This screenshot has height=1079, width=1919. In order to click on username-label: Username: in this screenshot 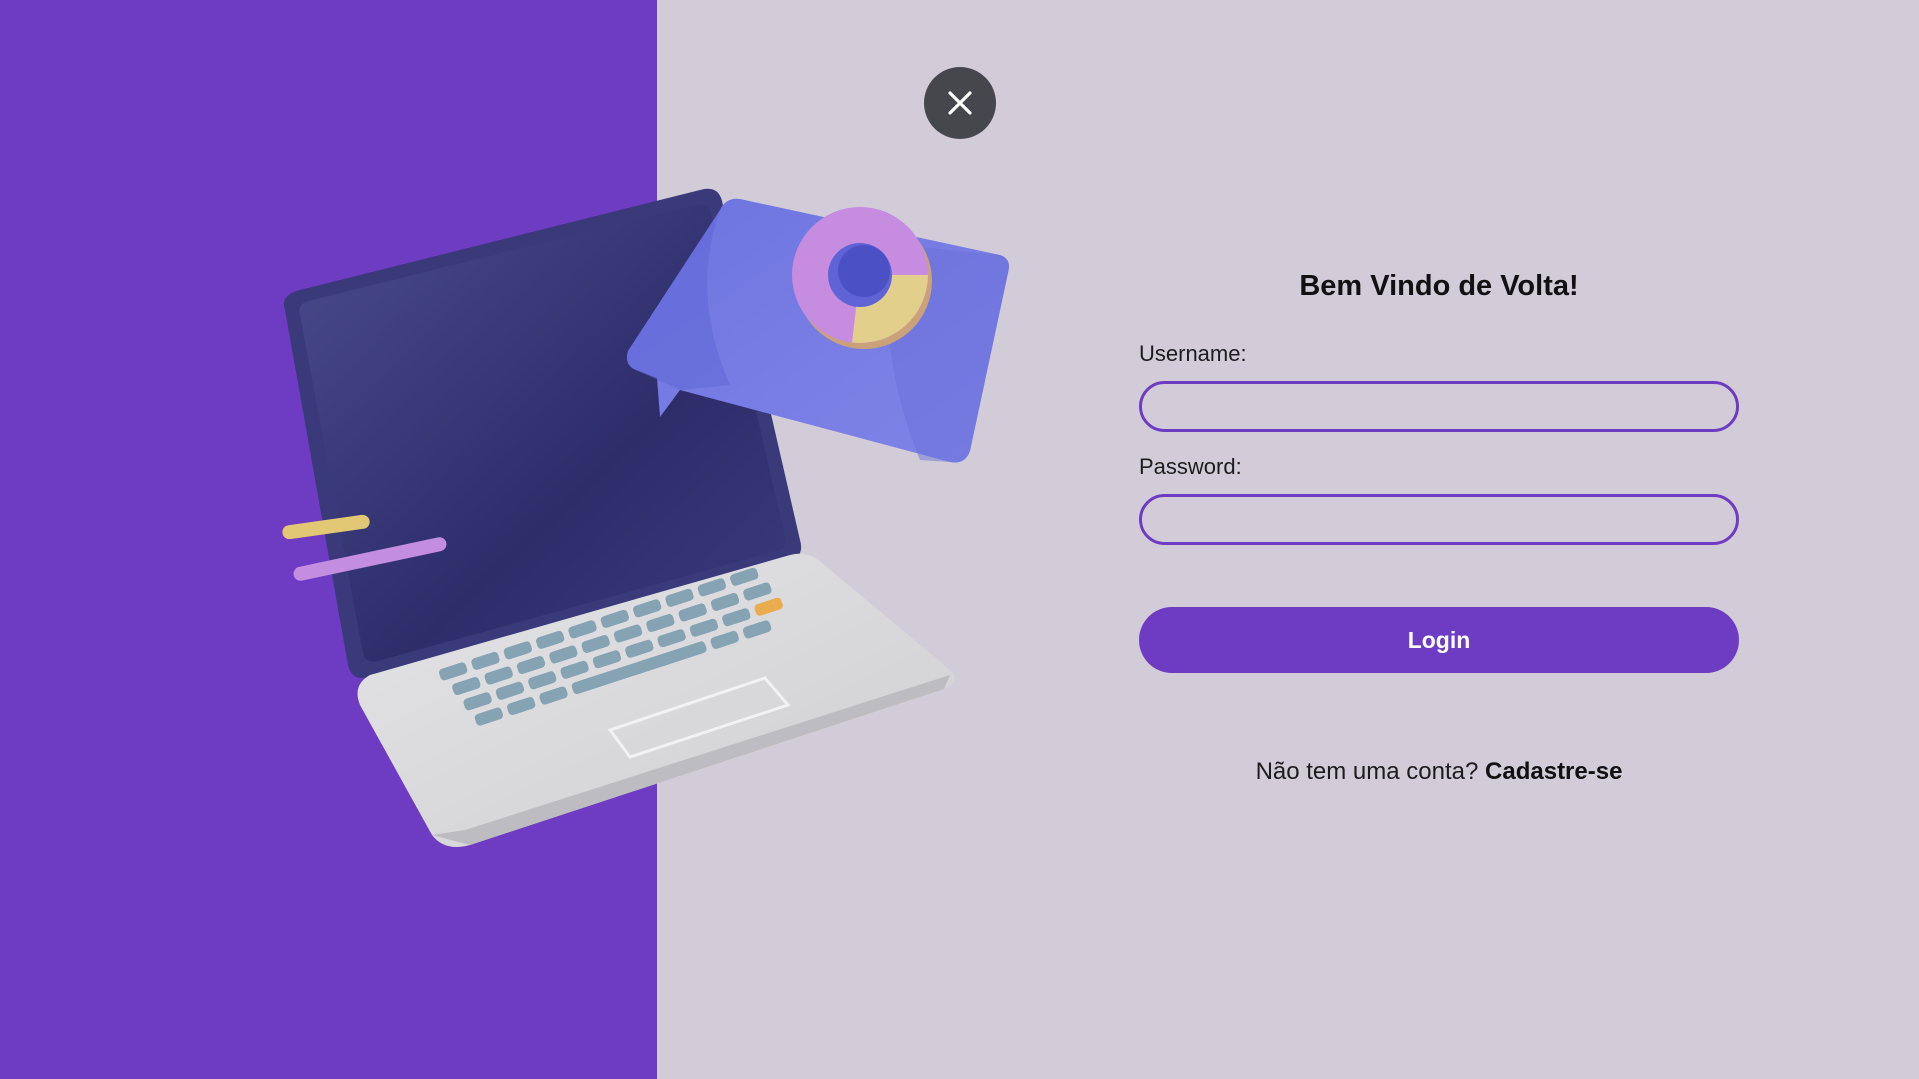, I will do `click(1193, 353)`.